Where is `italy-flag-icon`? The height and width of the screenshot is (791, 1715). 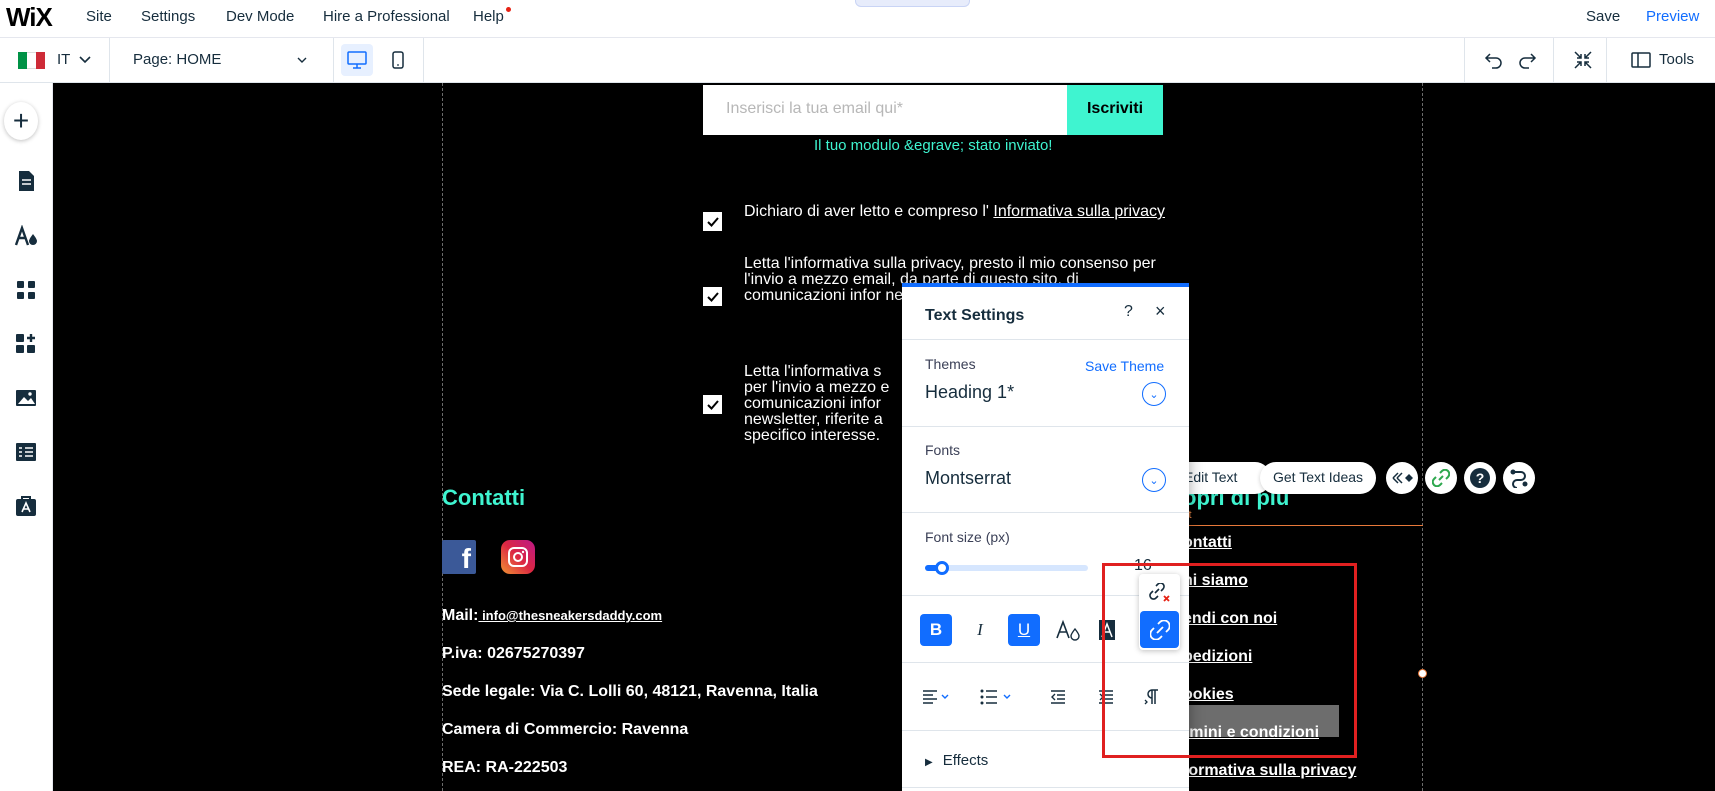 italy-flag-icon is located at coordinates (31, 60).